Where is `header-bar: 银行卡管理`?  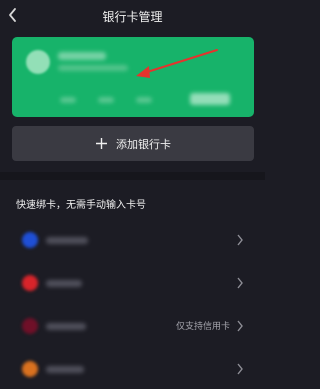 header-bar: 银行卡管理 is located at coordinates (132, 16).